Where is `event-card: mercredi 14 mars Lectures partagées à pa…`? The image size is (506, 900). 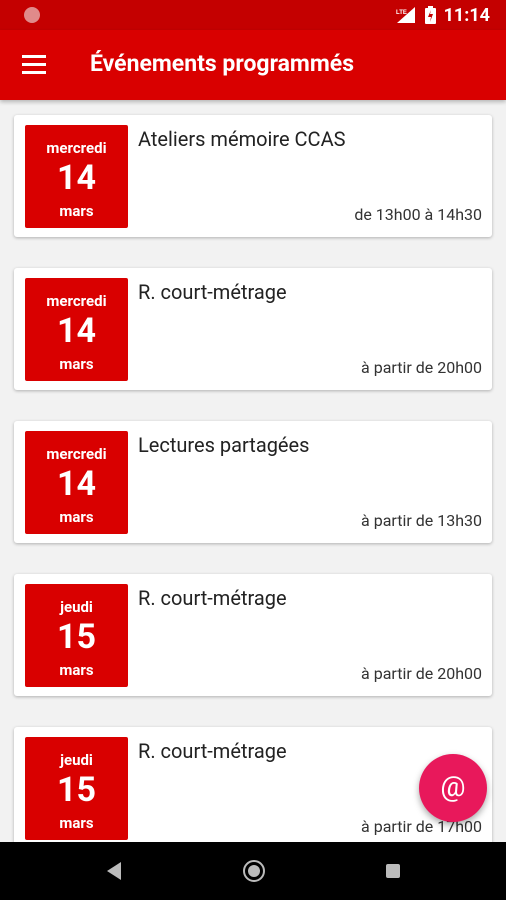 event-card: mercredi 14 mars Lectures partagées à pa… is located at coordinates (253, 482).